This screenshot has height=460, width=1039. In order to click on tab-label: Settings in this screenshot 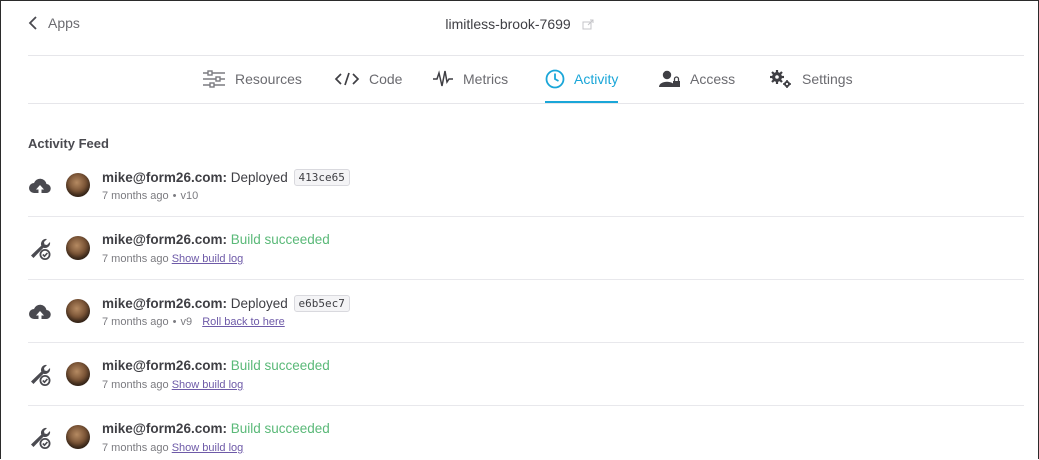, I will do `click(827, 78)`.